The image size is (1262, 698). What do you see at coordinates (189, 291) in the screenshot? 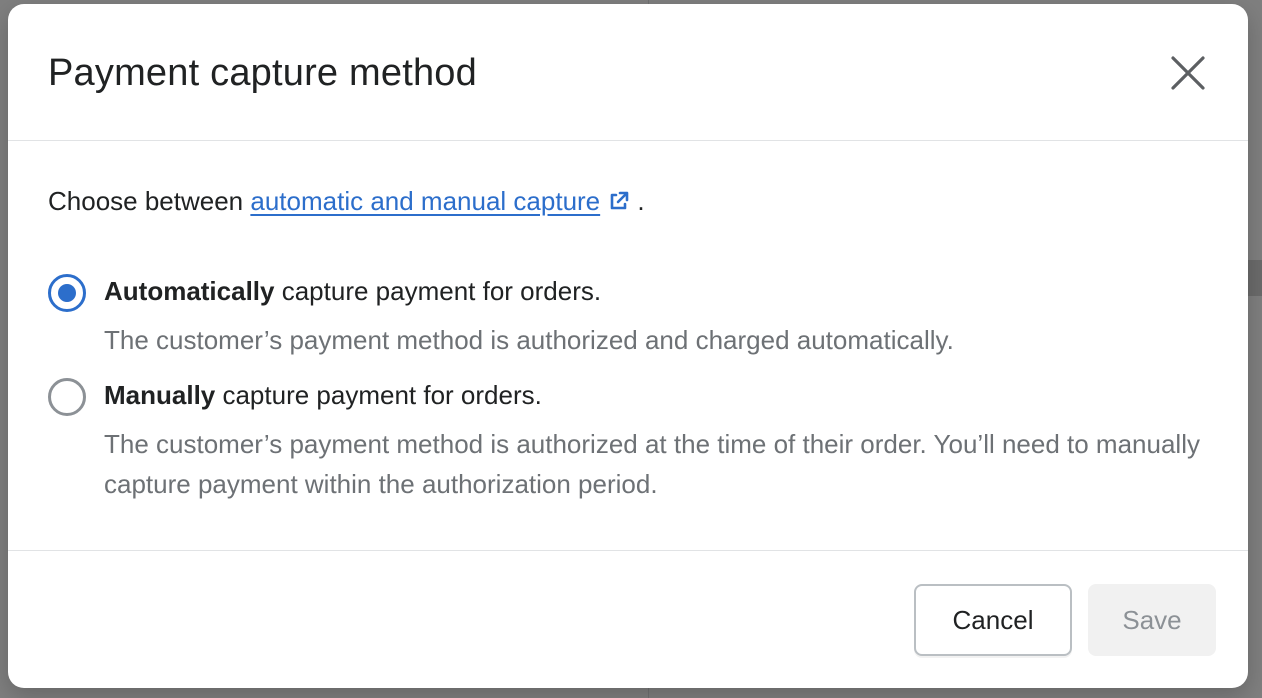
I see `option-automatic-label-bold: Automatically` at bounding box center [189, 291].